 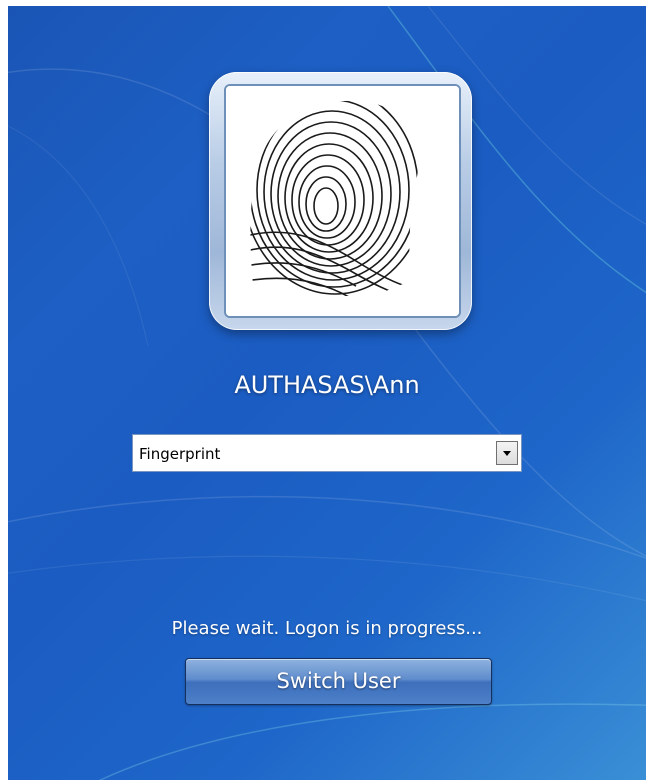 I want to click on dropdown-arrow-button, so click(x=507, y=453).